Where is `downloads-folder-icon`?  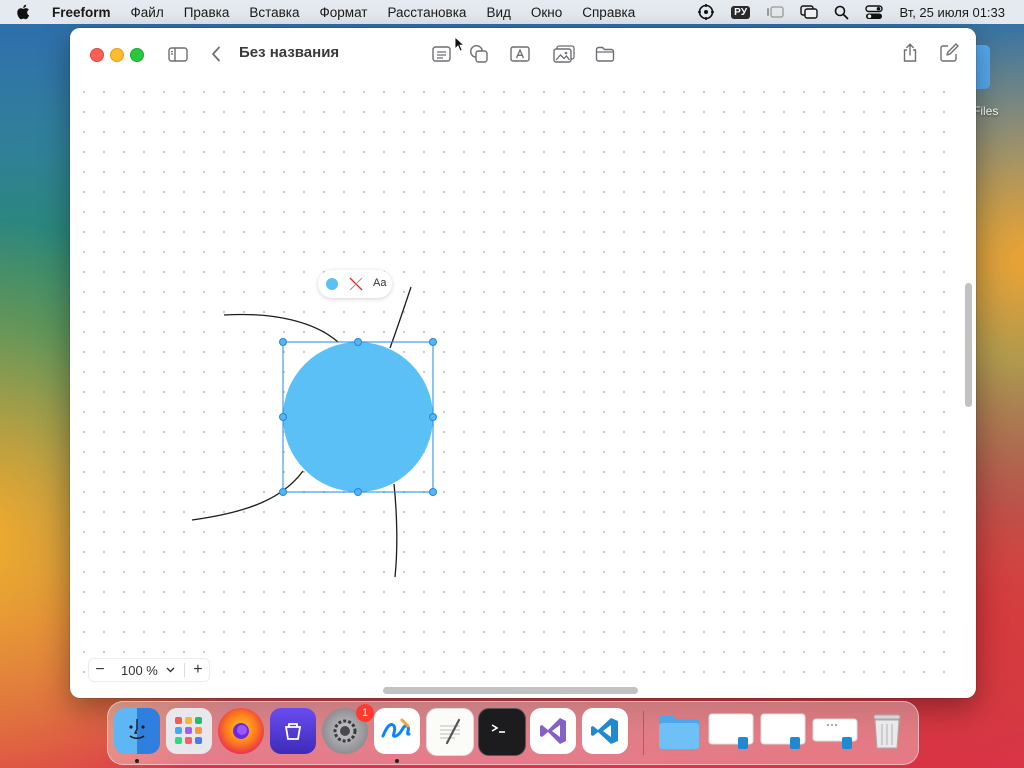 downloads-folder-icon is located at coordinates (679, 731).